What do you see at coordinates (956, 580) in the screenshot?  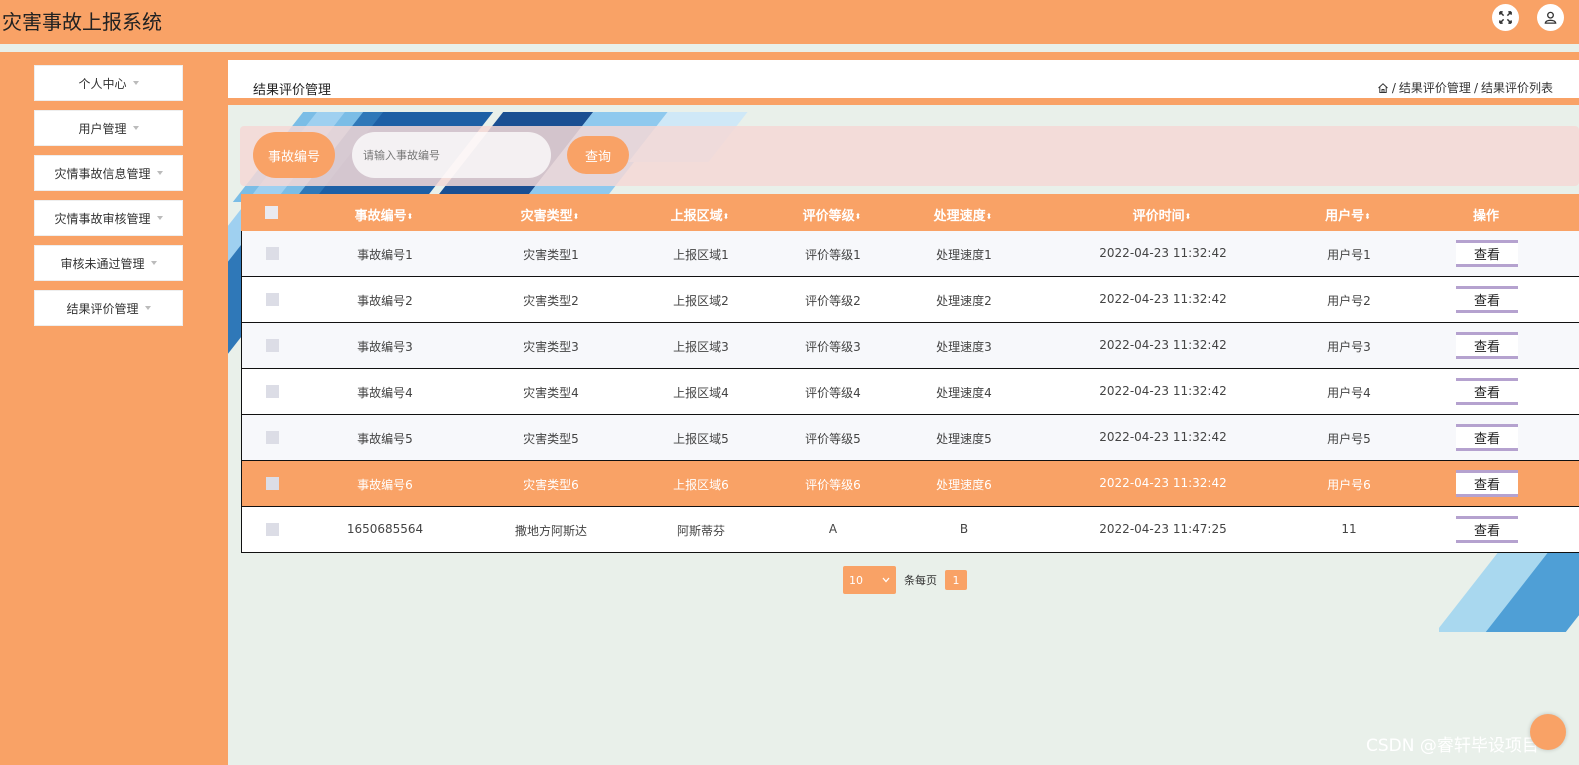 I see `page-number-current: 1` at bounding box center [956, 580].